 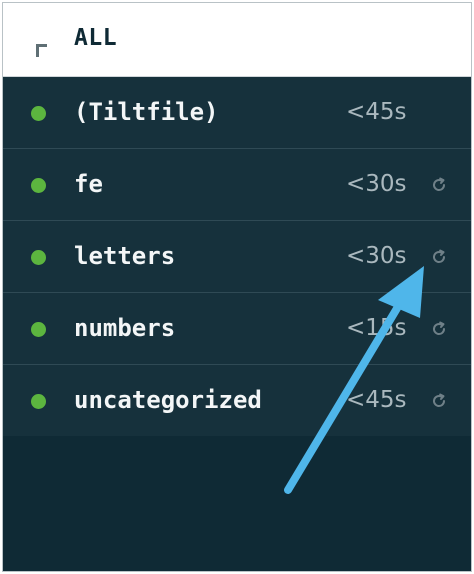 I want to click on resource-row-numbers: numbers <15s, so click(x=237, y=329).